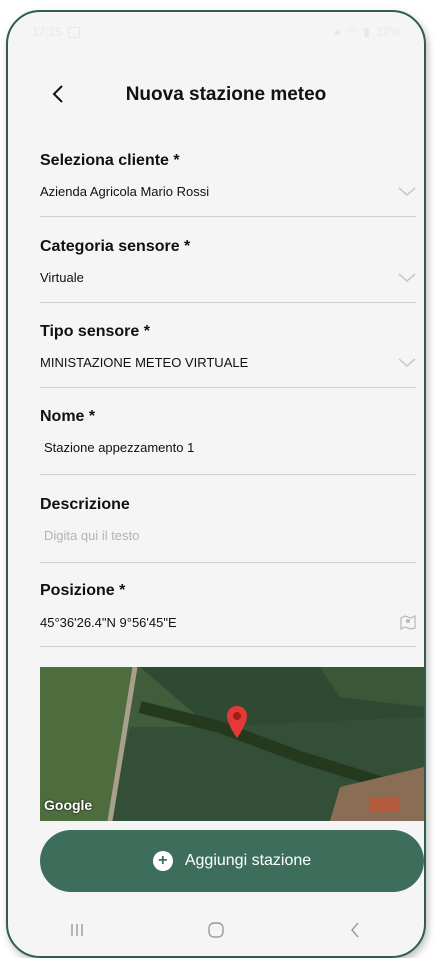 The width and height of the screenshot is (435, 958). What do you see at coordinates (226, 94) in the screenshot?
I see `page-title: Nuova stazione meteo` at bounding box center [226, 94].